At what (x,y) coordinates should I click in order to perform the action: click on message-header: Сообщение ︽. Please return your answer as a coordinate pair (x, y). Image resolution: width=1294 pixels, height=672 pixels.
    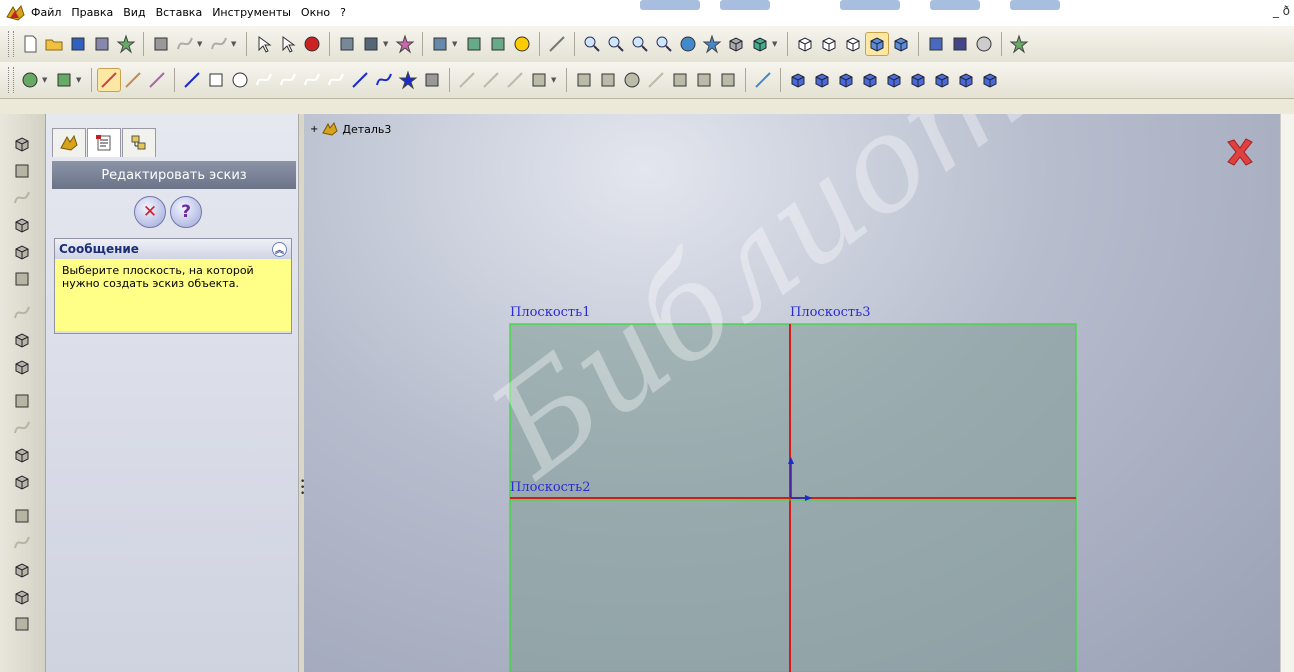
    Looking at the image, I should click on (173, 249).